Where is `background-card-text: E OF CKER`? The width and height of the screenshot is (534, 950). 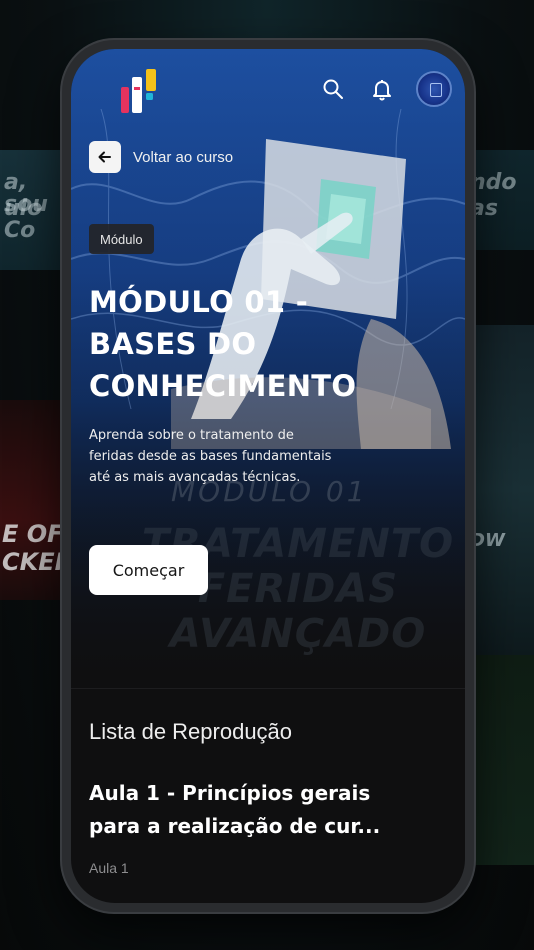 background-card-text: E OF CKER is located at coordinates (36, 548).